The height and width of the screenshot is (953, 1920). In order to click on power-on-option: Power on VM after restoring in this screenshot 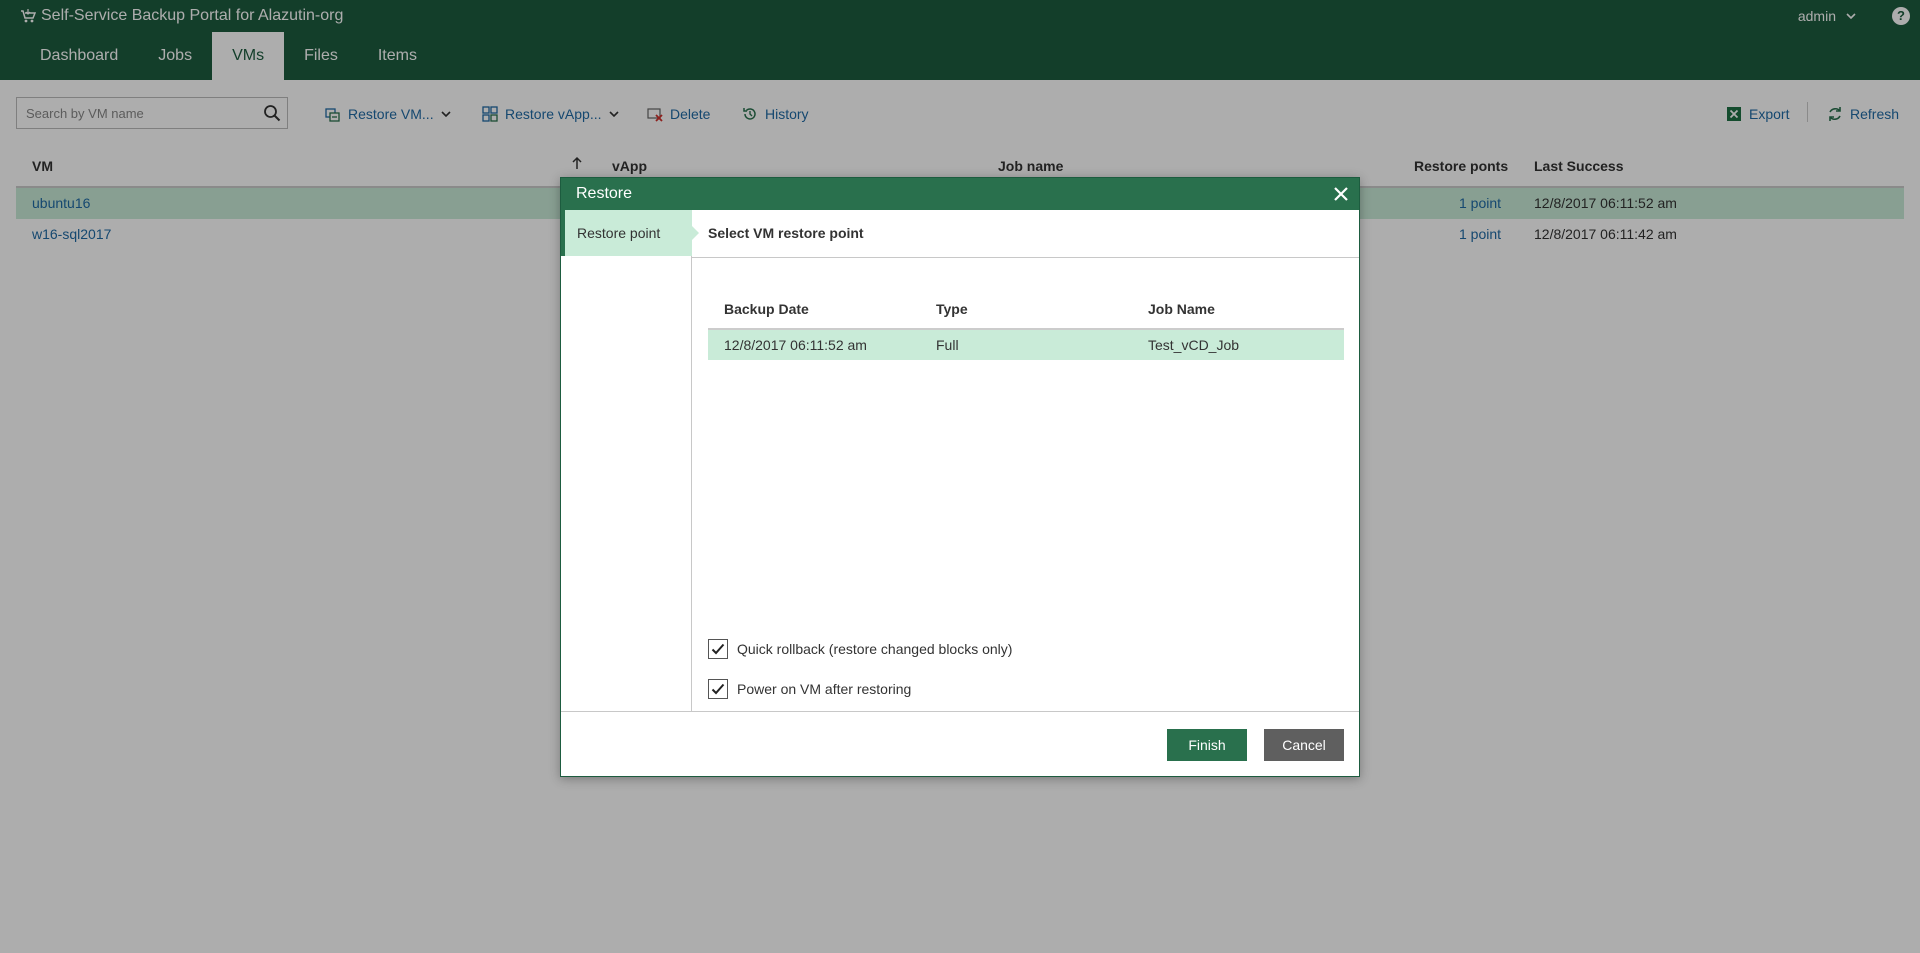, I will do `click(809, 689)`.